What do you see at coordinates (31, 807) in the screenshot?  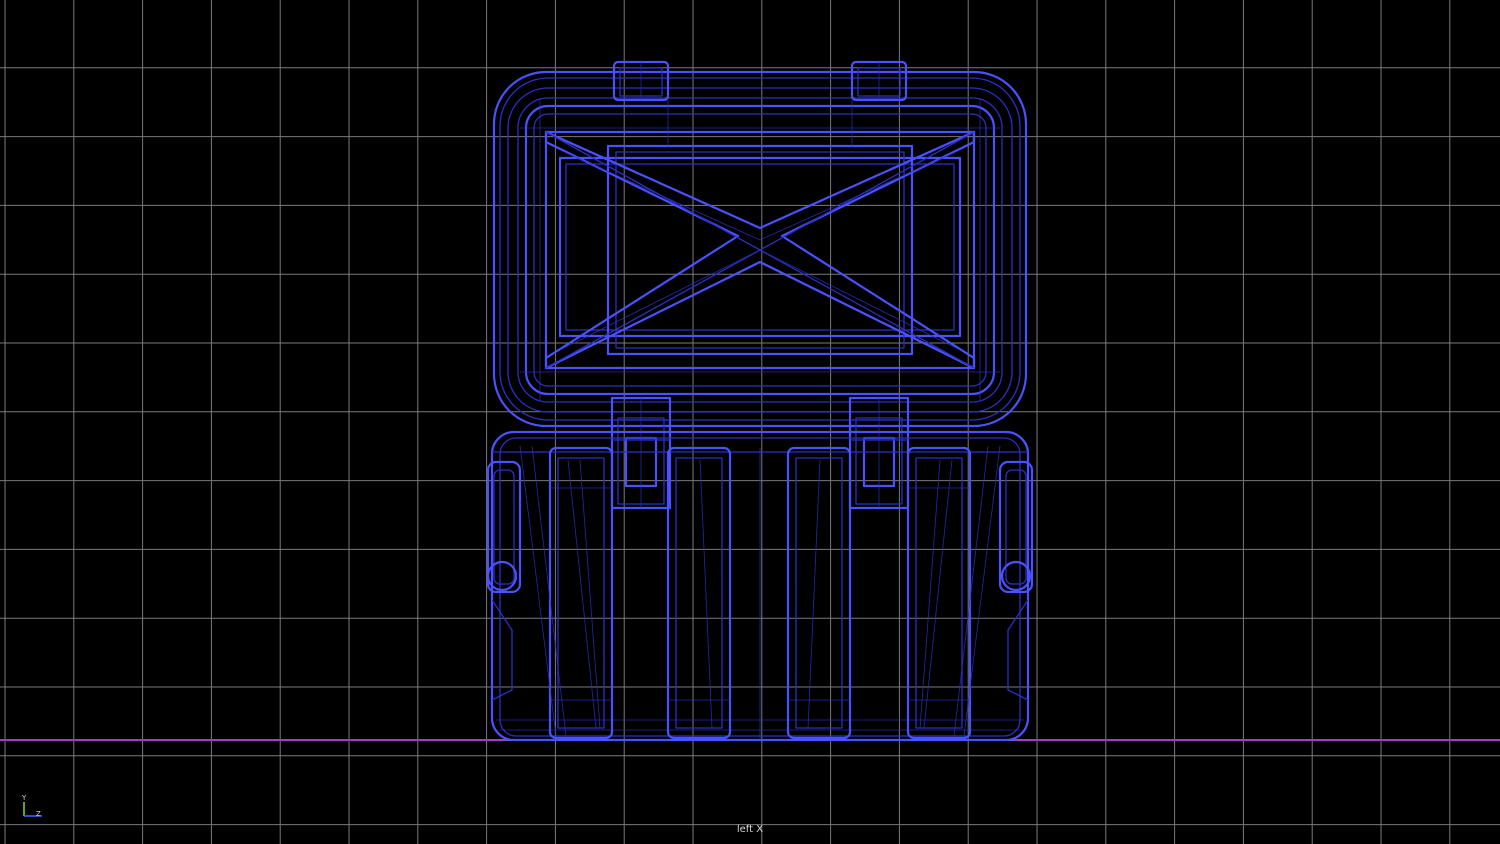 I see `axis-gizmo` at bounding box center [31, 807].